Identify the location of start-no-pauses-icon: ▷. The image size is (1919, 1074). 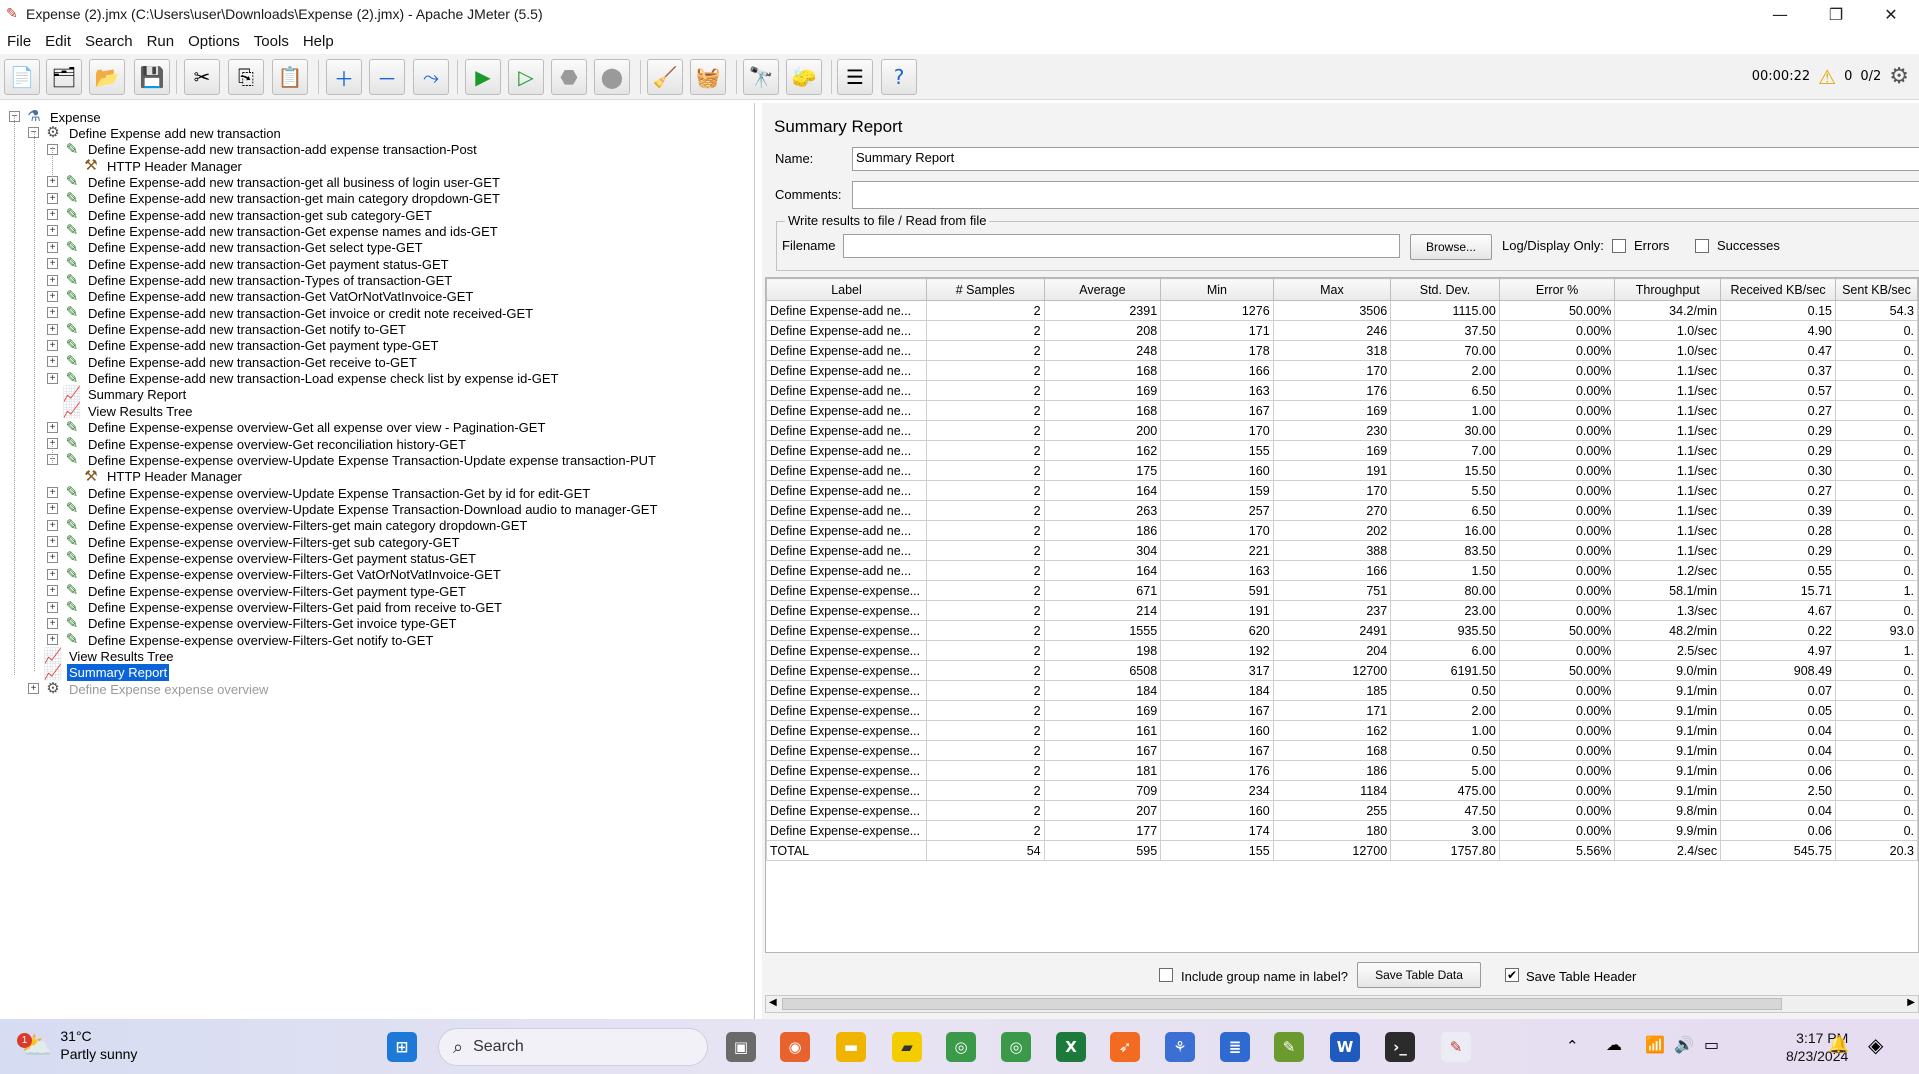
(526, 77).